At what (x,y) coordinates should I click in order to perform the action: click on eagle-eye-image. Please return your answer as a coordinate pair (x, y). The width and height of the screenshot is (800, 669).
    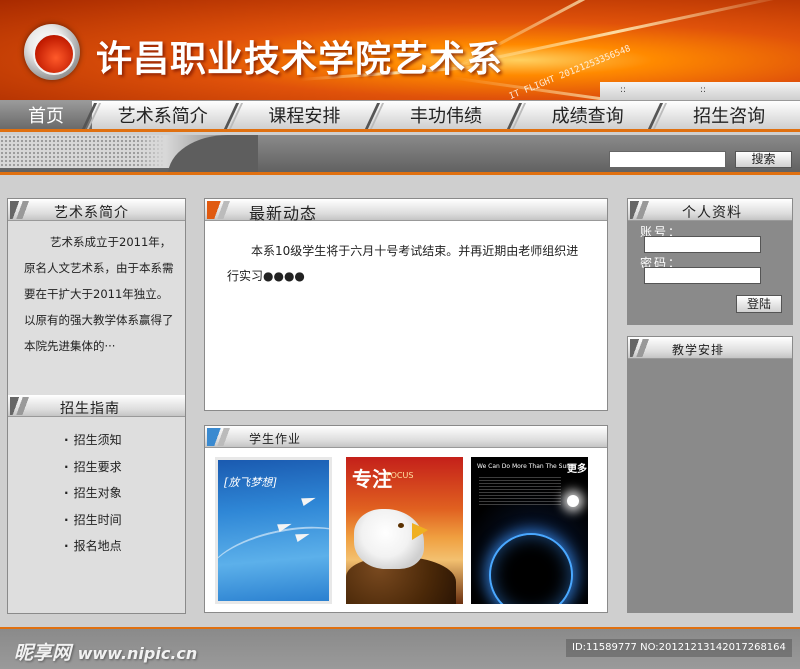
    Looking at the image, I should click on (401, 525).